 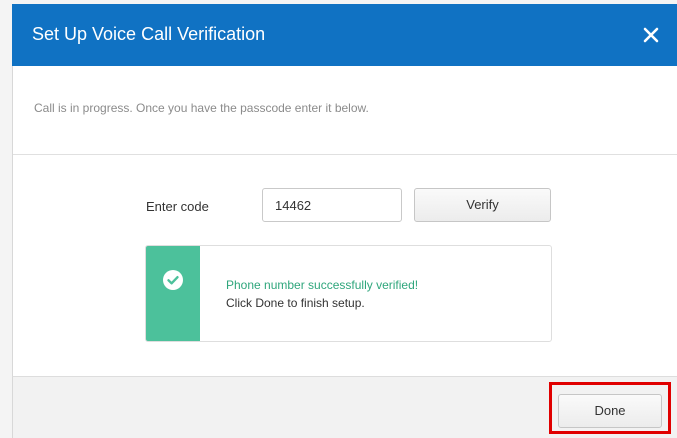 What do you see at coordinates (149, 34) in the screenshot?
I see `dialog-title: Set Up Voice Call Verification` at bounding box center [149, 34].